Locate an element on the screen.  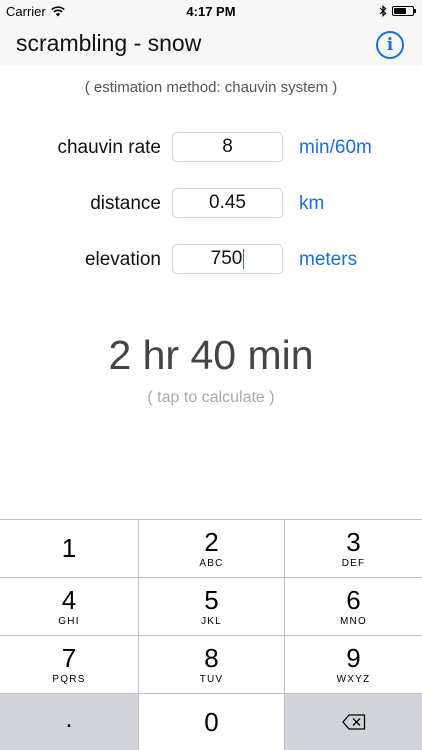
text-caret is located at coordinates (244, 258).